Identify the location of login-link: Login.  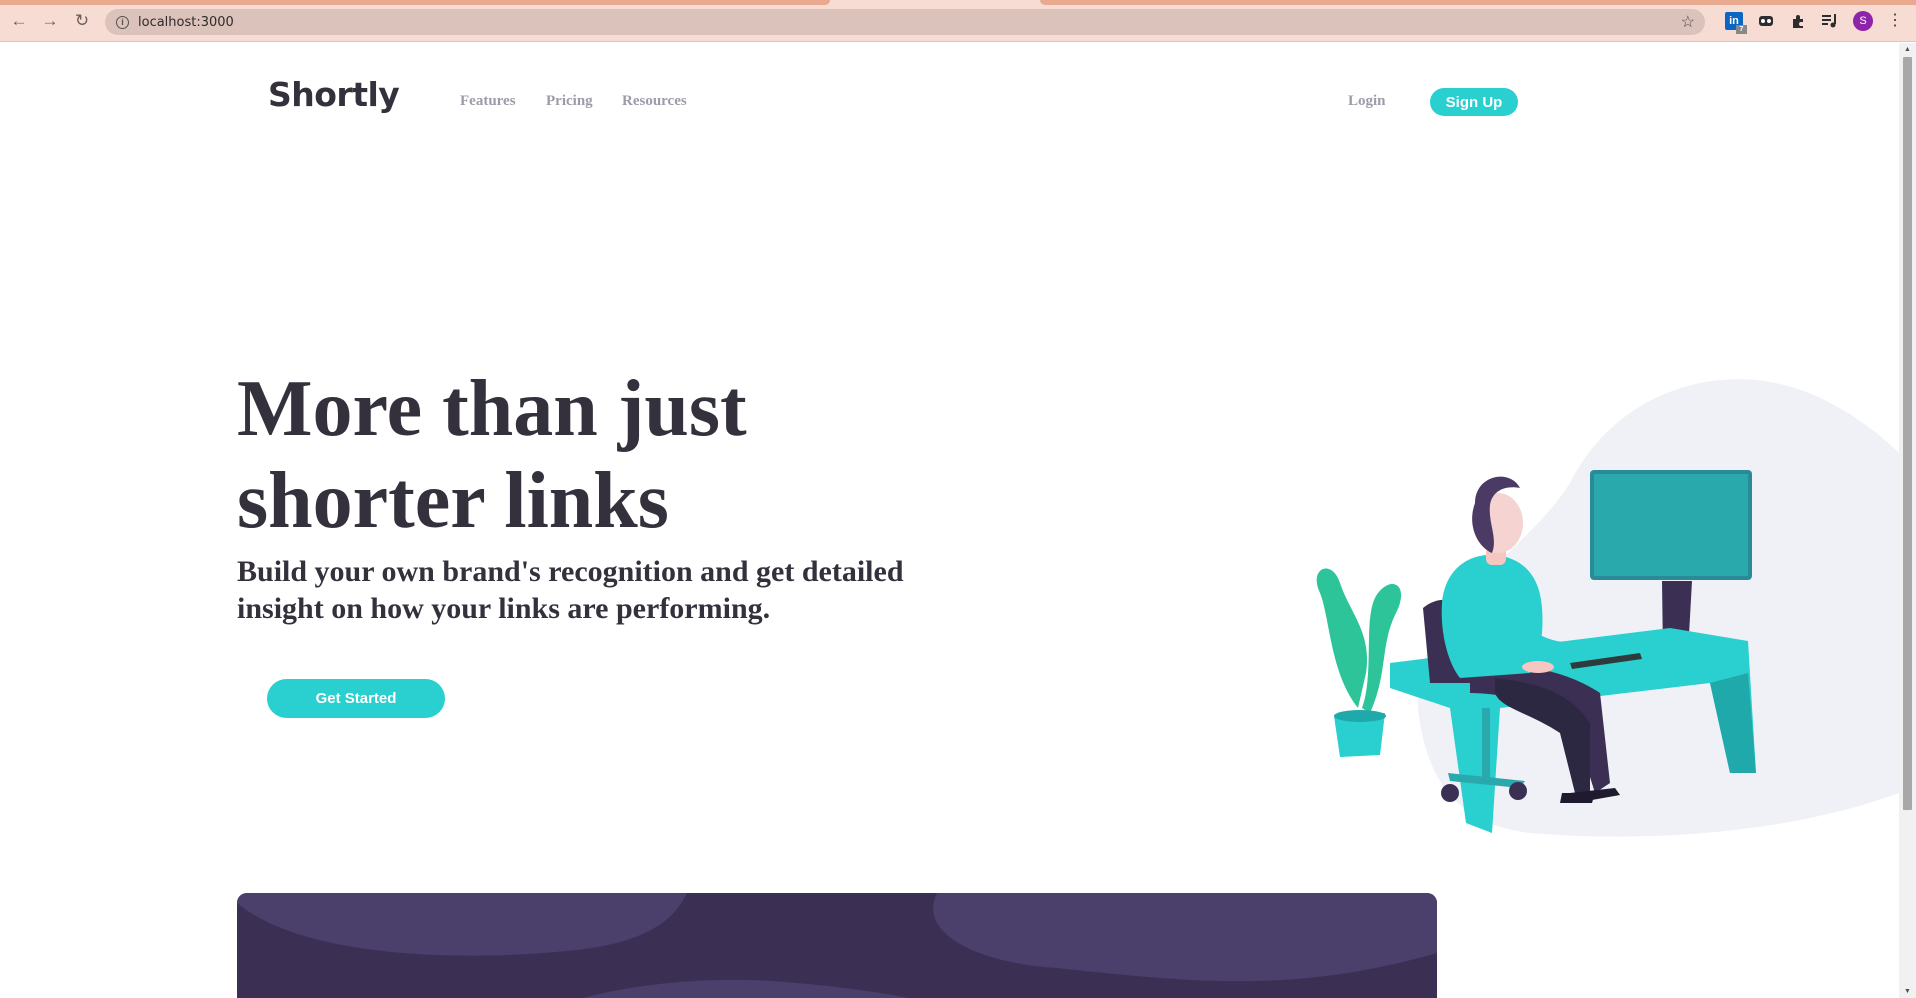
(1367, 101).